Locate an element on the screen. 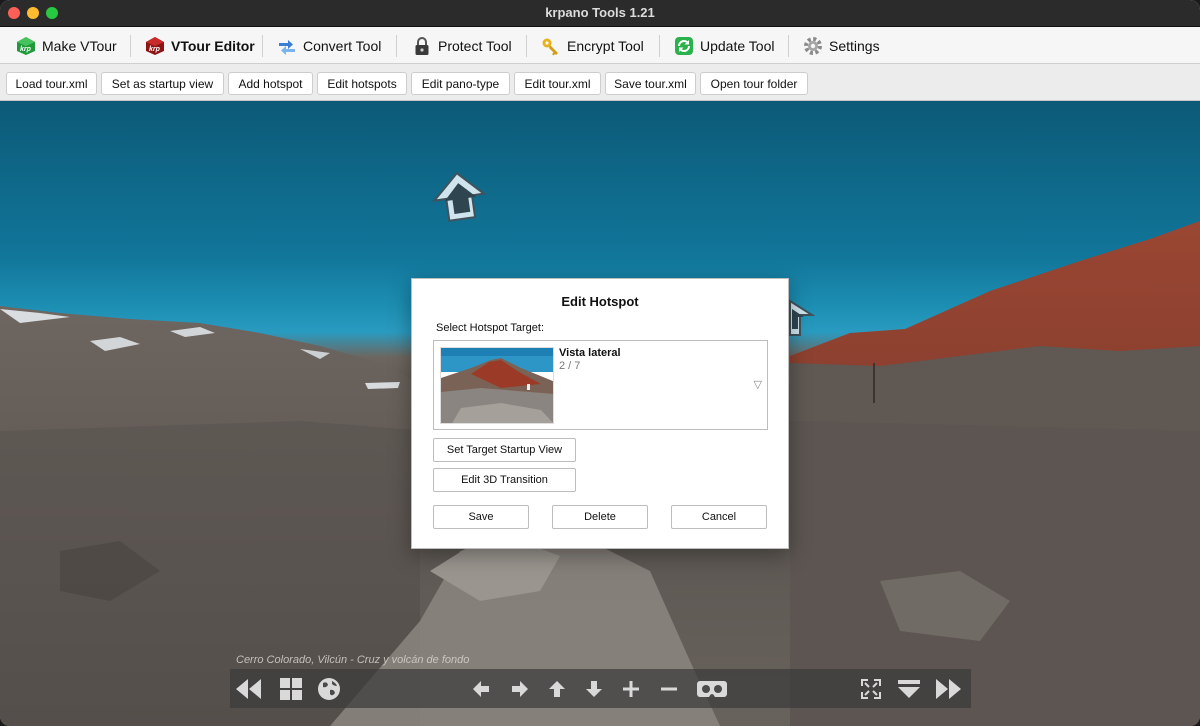 The width and height of the screenshot is (1200, 726). zoom-in-icon is located at coordinates (631, 689).